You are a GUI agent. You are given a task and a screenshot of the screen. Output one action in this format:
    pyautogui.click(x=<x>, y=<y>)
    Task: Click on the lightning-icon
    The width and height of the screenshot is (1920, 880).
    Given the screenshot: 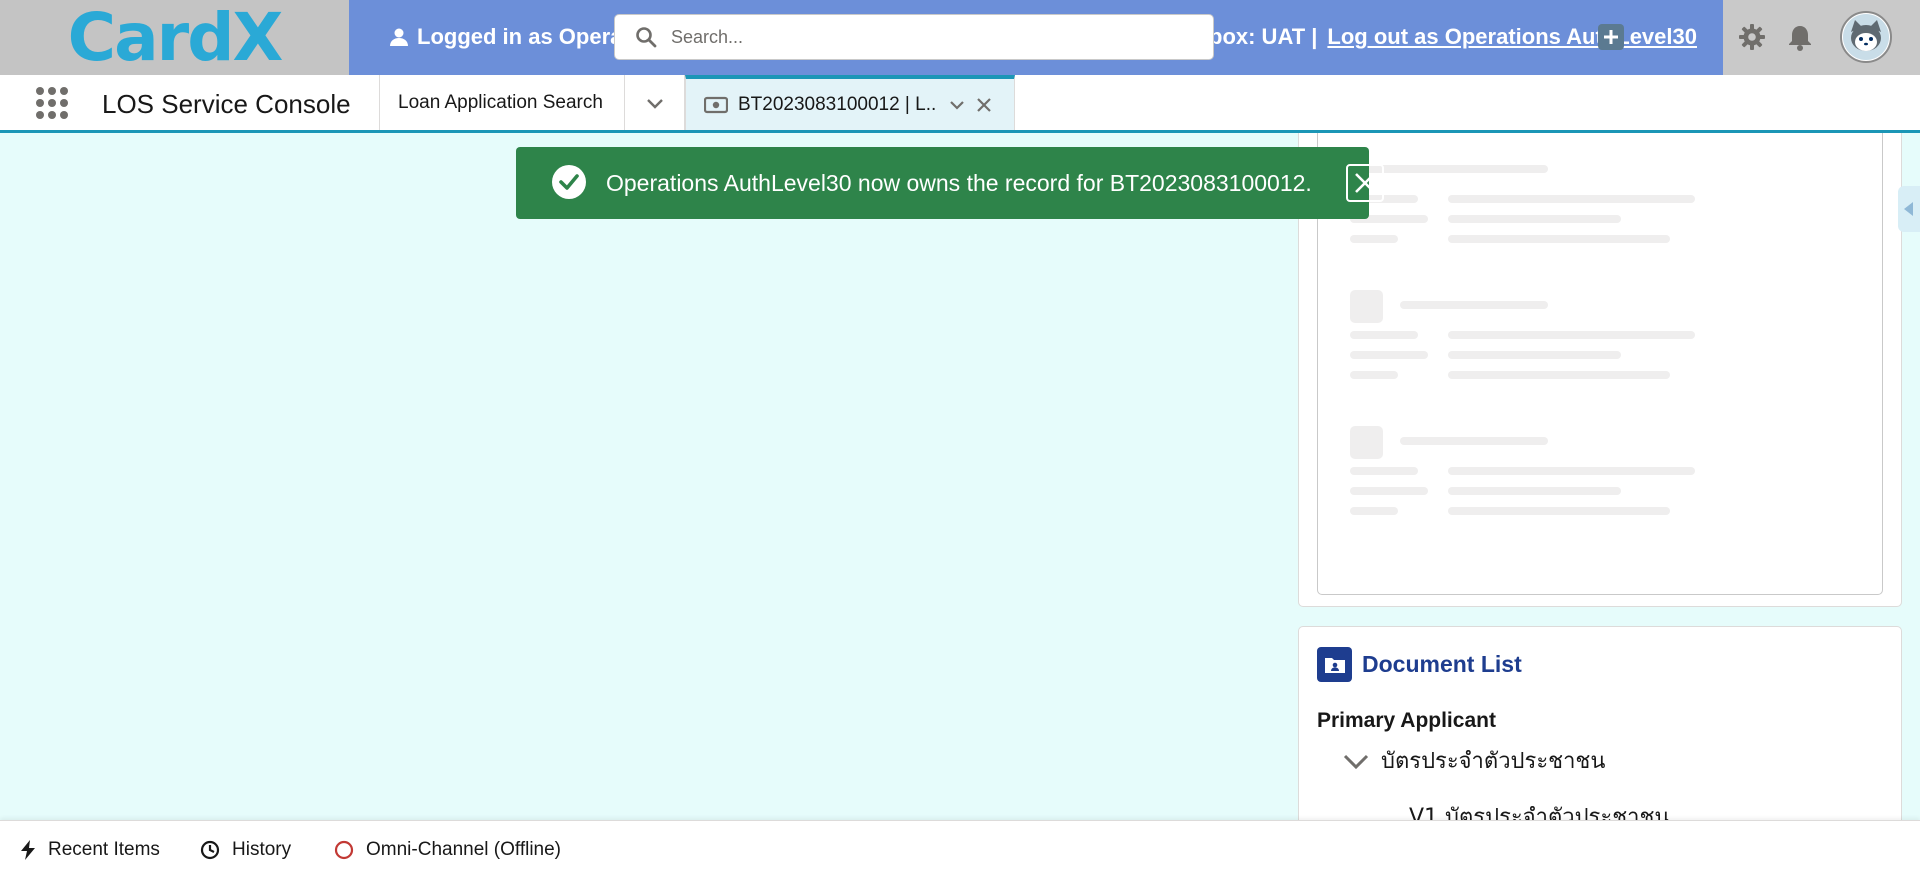 What is the action you would take?
    pyautogui.click(x=28, y=850)
    